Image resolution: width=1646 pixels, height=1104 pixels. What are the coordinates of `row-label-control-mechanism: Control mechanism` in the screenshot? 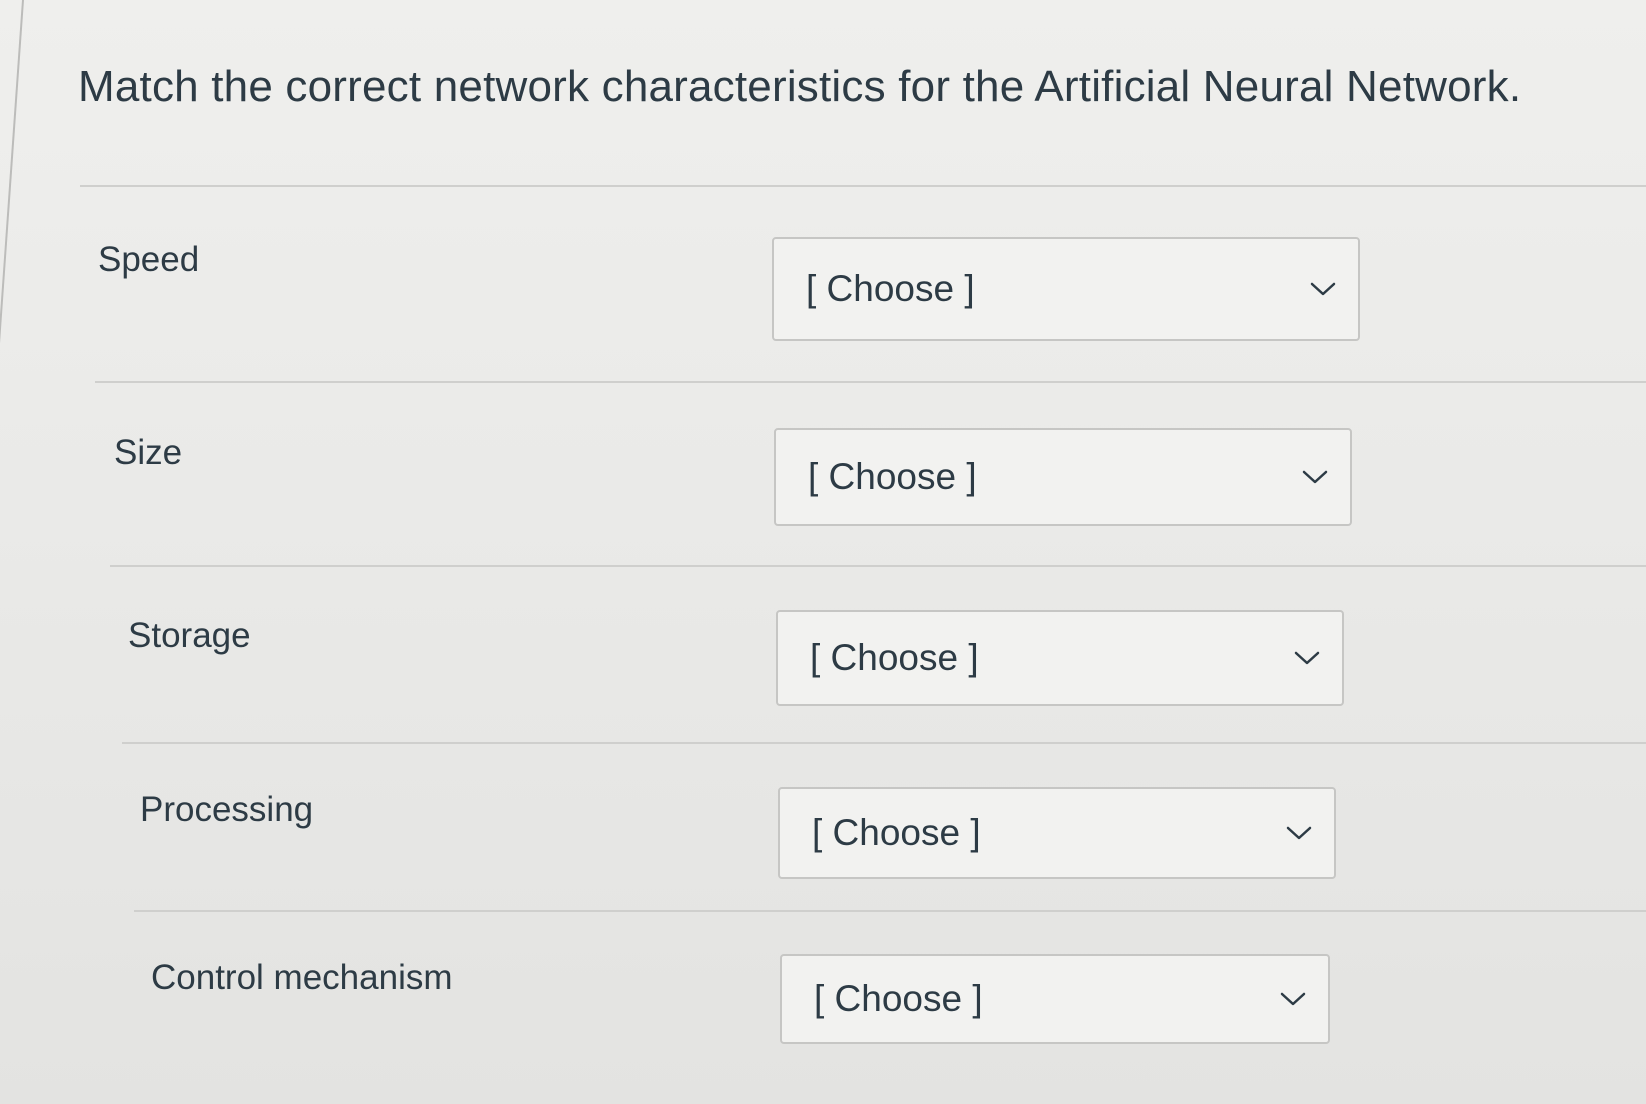 It's located at (302, 977).